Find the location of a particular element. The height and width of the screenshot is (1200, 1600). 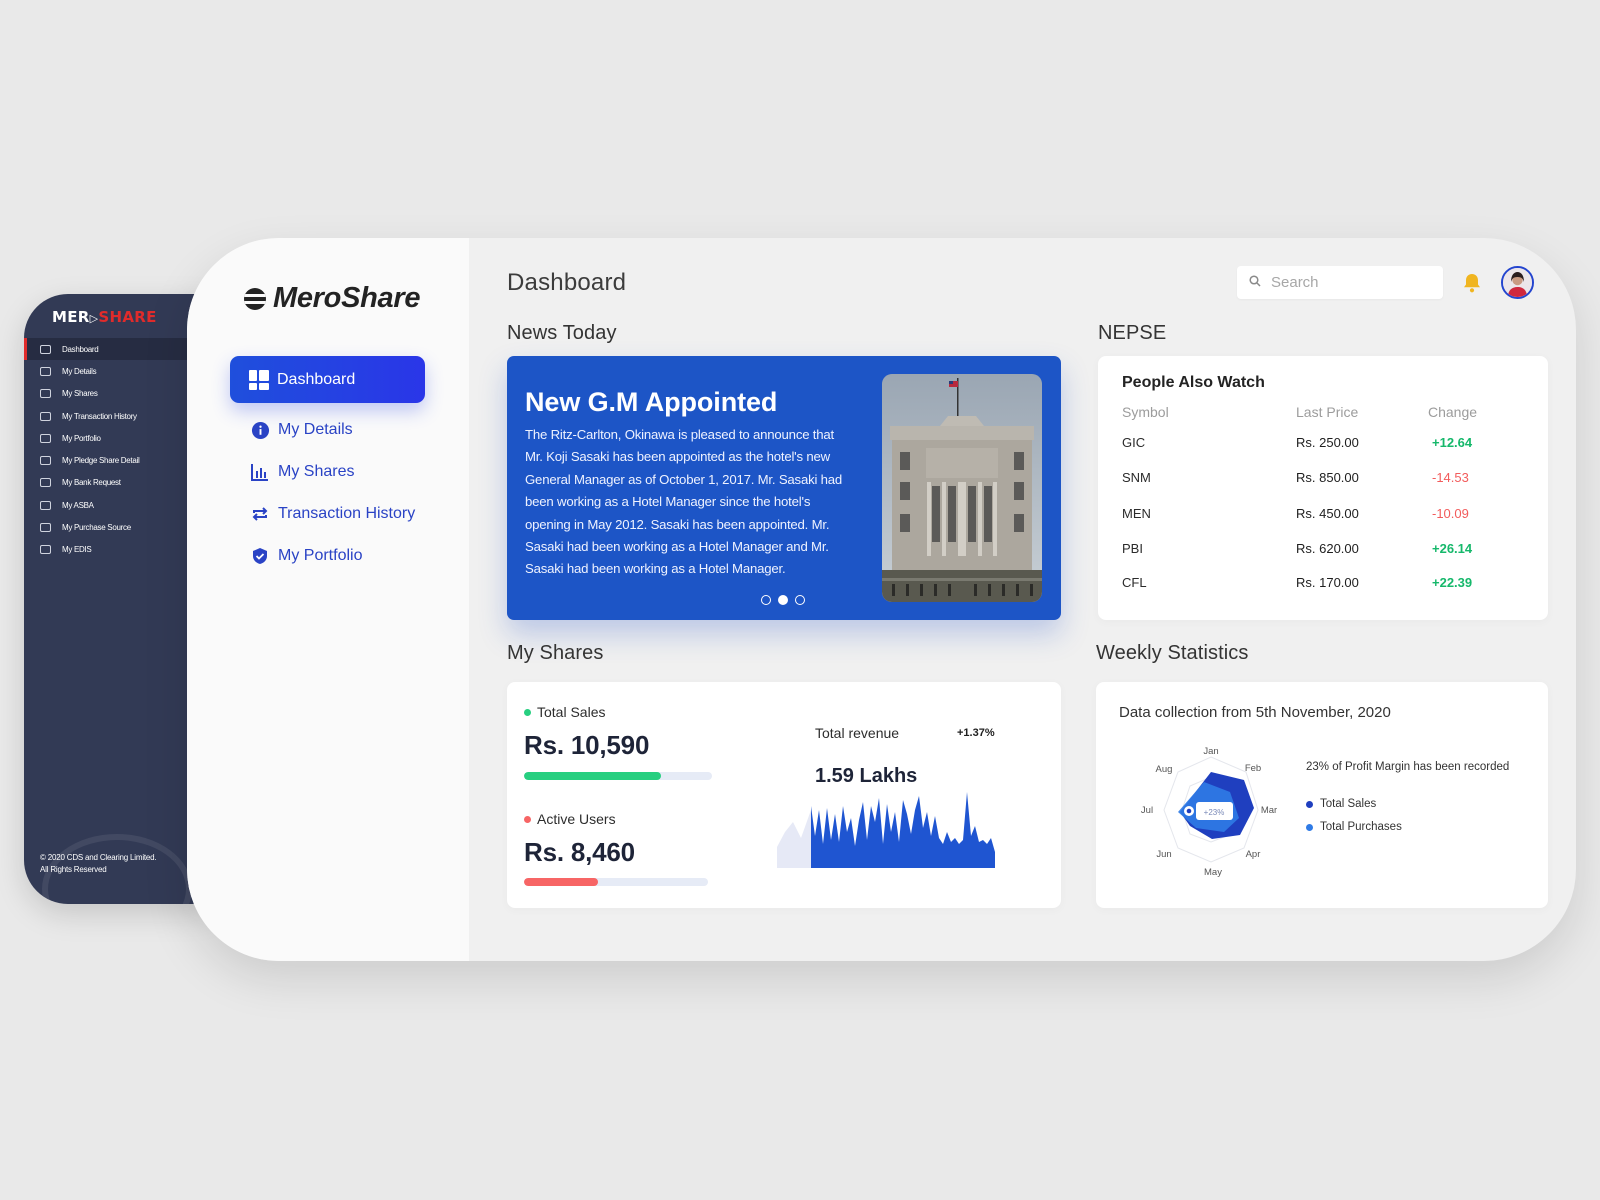

table-row: PBI Rs. 620.00 +26.14 is located at coordinates (1323, 551).